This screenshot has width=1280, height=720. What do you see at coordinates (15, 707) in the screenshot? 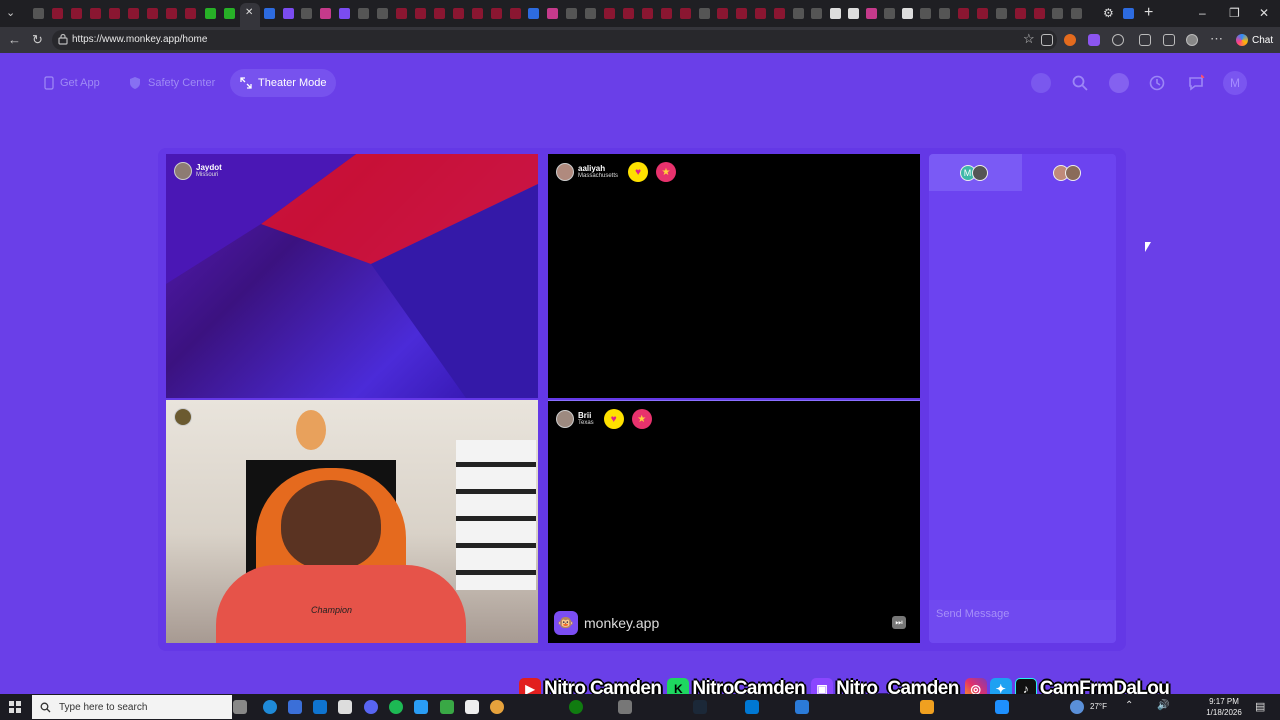
I see `windows-start-icon` at bounding box center [15, 707].